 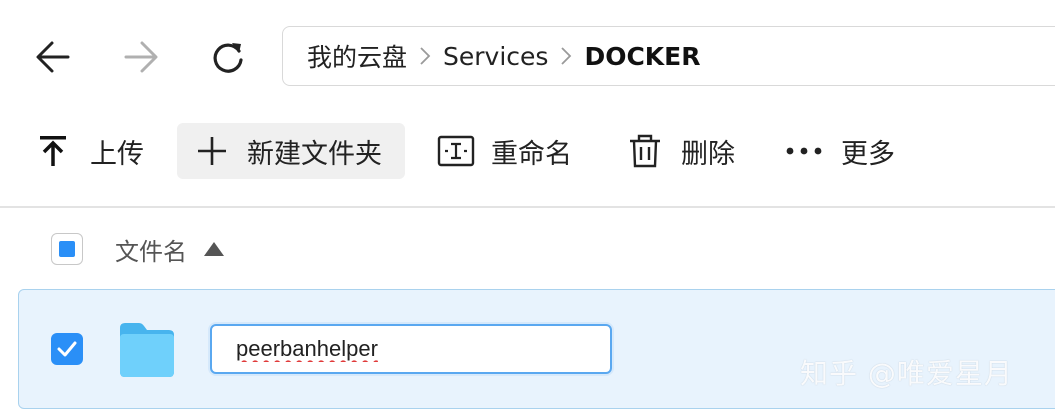 What do you see at coordinates (53, 151) in the screenshot?
I see `upload-icon` at bounding box center [53, 151].